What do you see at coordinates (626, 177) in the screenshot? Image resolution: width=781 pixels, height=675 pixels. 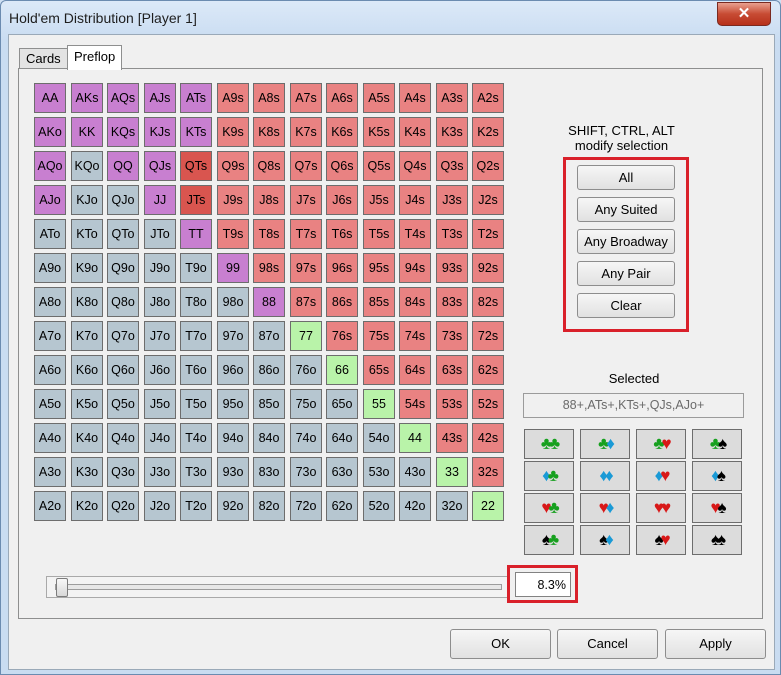 I see `all-button: All` at bounding box center [626, 177].